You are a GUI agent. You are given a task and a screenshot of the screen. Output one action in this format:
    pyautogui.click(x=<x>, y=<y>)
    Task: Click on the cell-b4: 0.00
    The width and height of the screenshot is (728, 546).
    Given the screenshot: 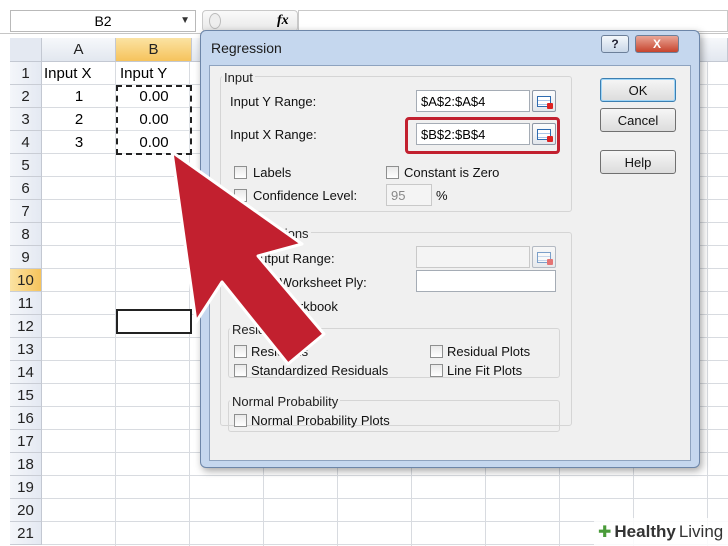 What is the action you would take?
    pyautogui.click(x=154, y=142)
    